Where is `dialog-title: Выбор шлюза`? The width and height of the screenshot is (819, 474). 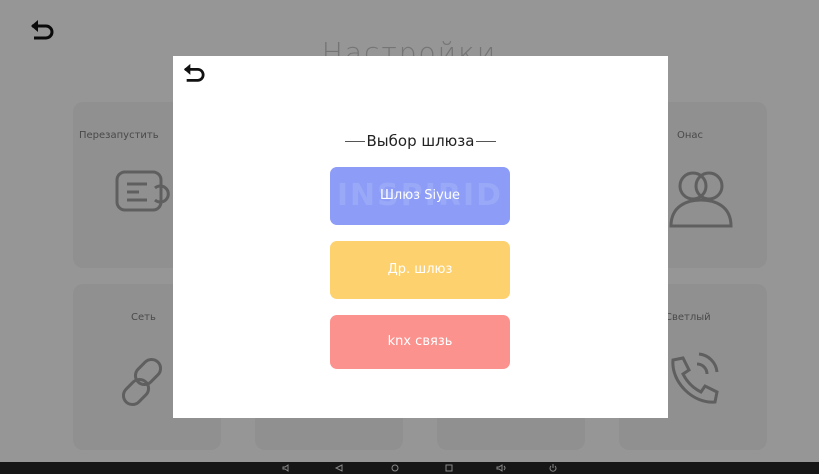 dialog-title: Выбор шлюза is located at coordinates (420, 141).